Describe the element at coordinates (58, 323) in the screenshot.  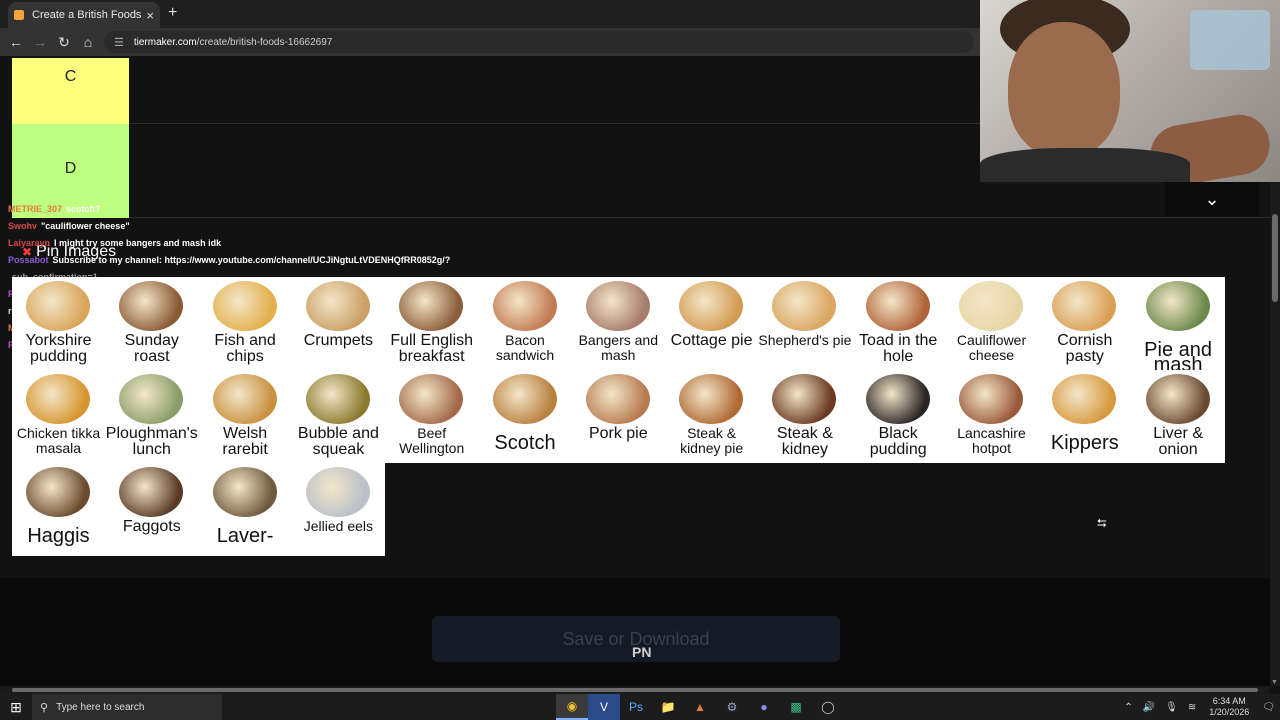
I see `food-item-card: Yorkshire pudding` at that location.